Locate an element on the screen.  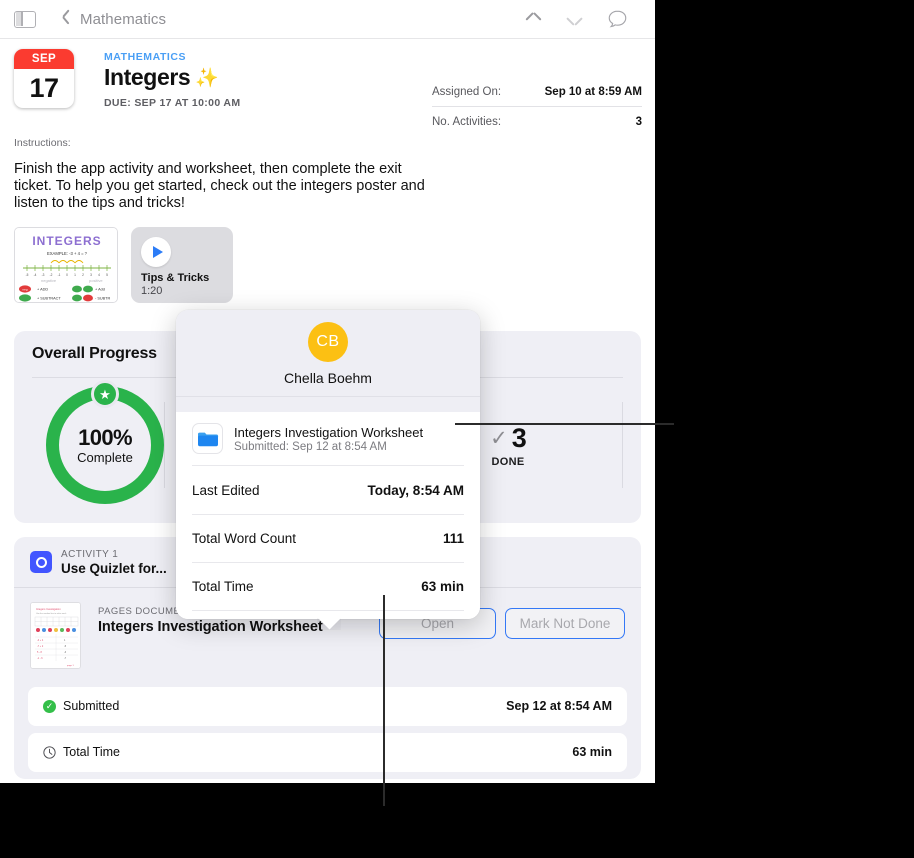
svg-text: EXAMPLE: -3 + 4 = ? is located at coordinates (67, 253).